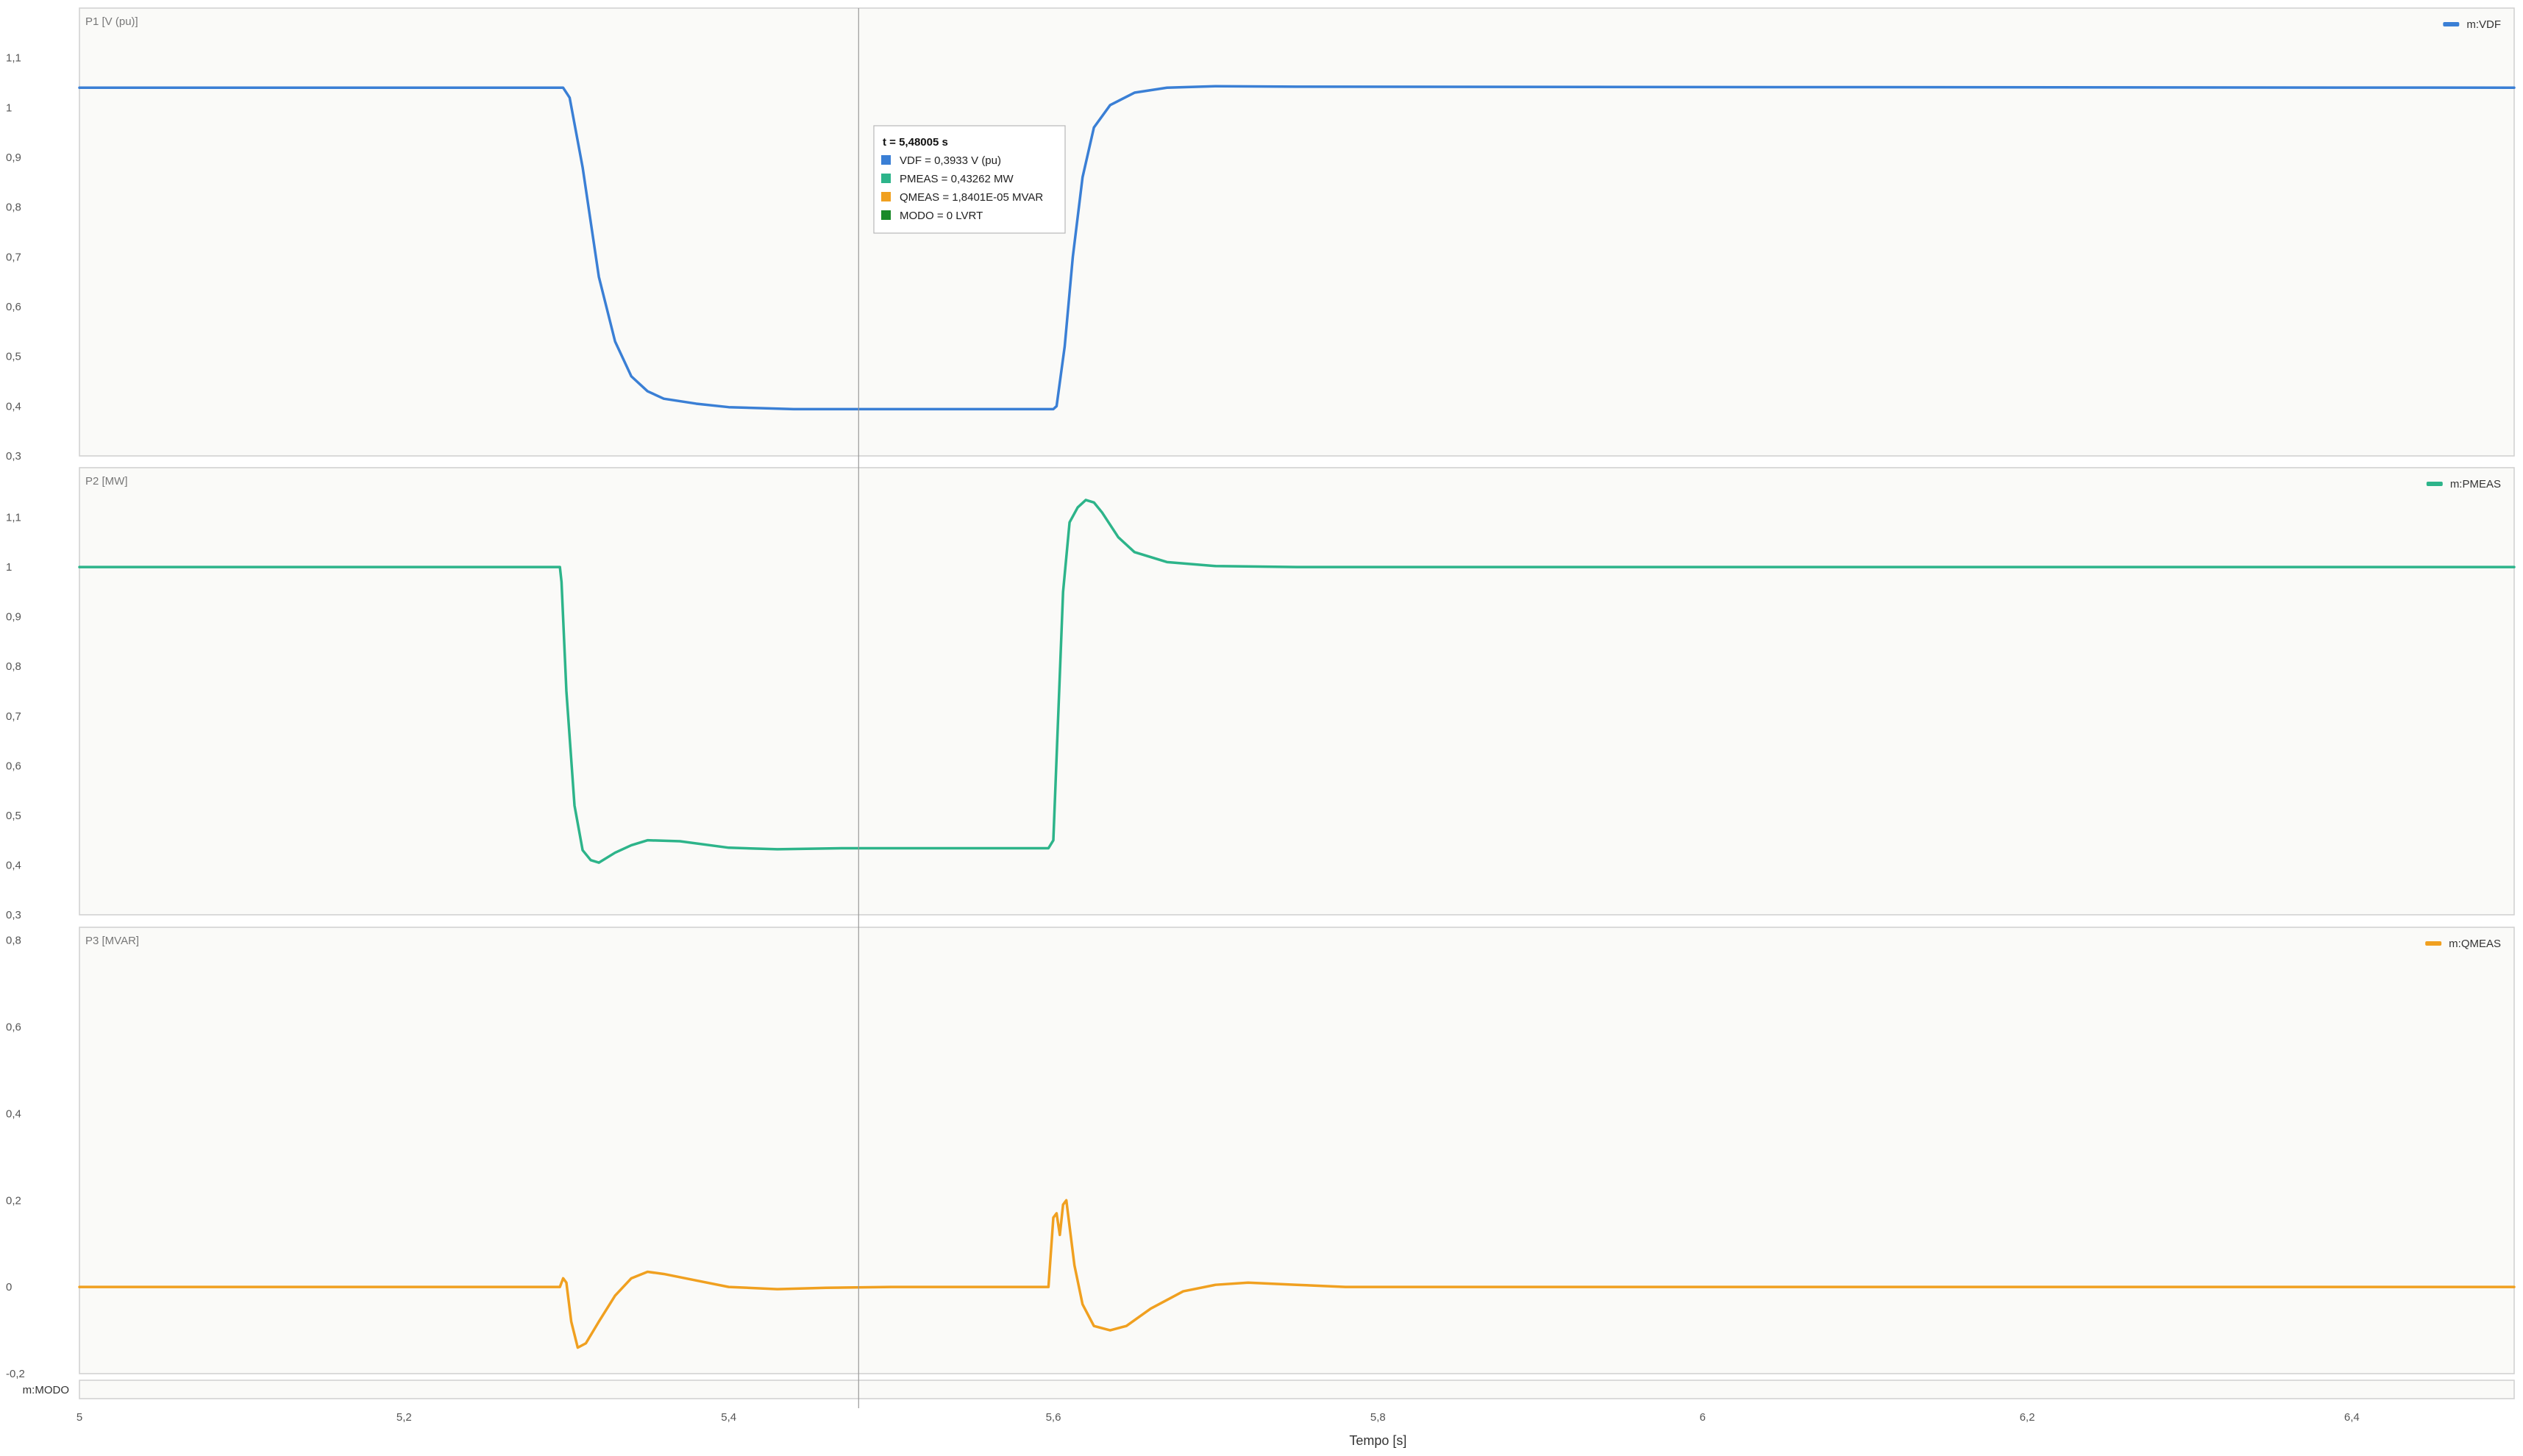 The width and height of the screenshot is (2523, 1456). Describe the element at coordinates (2475, 484) in the screenshot. I see `legend-label: m:PMEAS` at that location.